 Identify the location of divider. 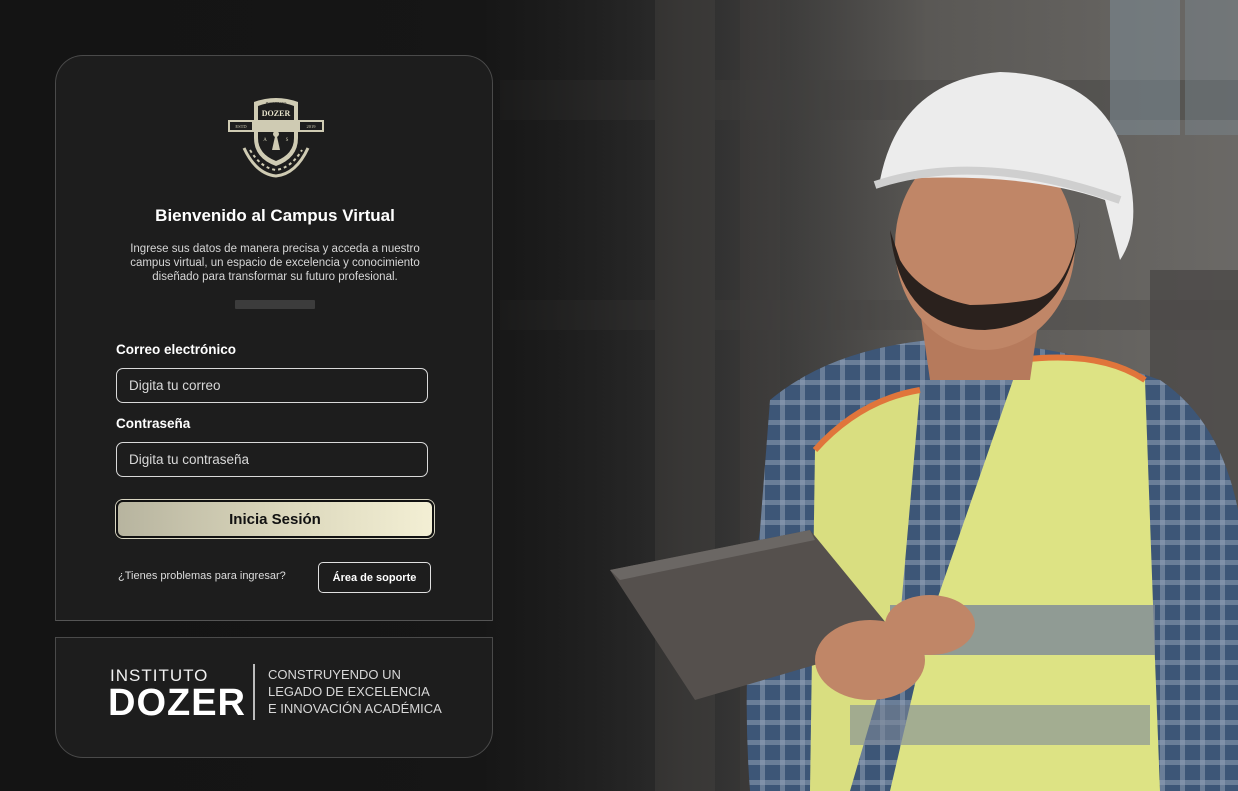
(275, 304).